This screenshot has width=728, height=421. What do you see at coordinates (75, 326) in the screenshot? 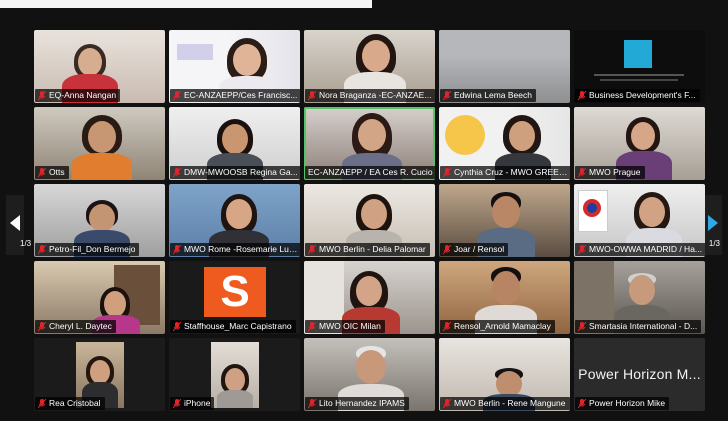
I see `participant-nameplate: Cheryl L. Daytec` at bounding box center [75, 326].